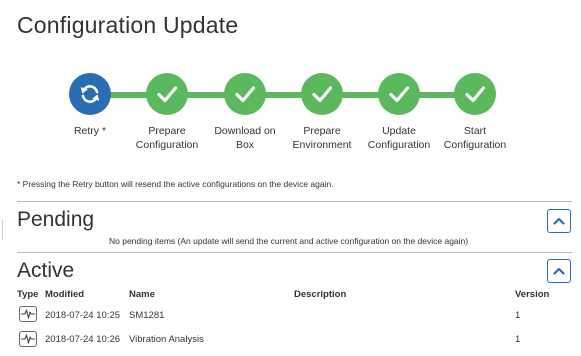  I want to click on active-collapse-button, so click(559, 271).